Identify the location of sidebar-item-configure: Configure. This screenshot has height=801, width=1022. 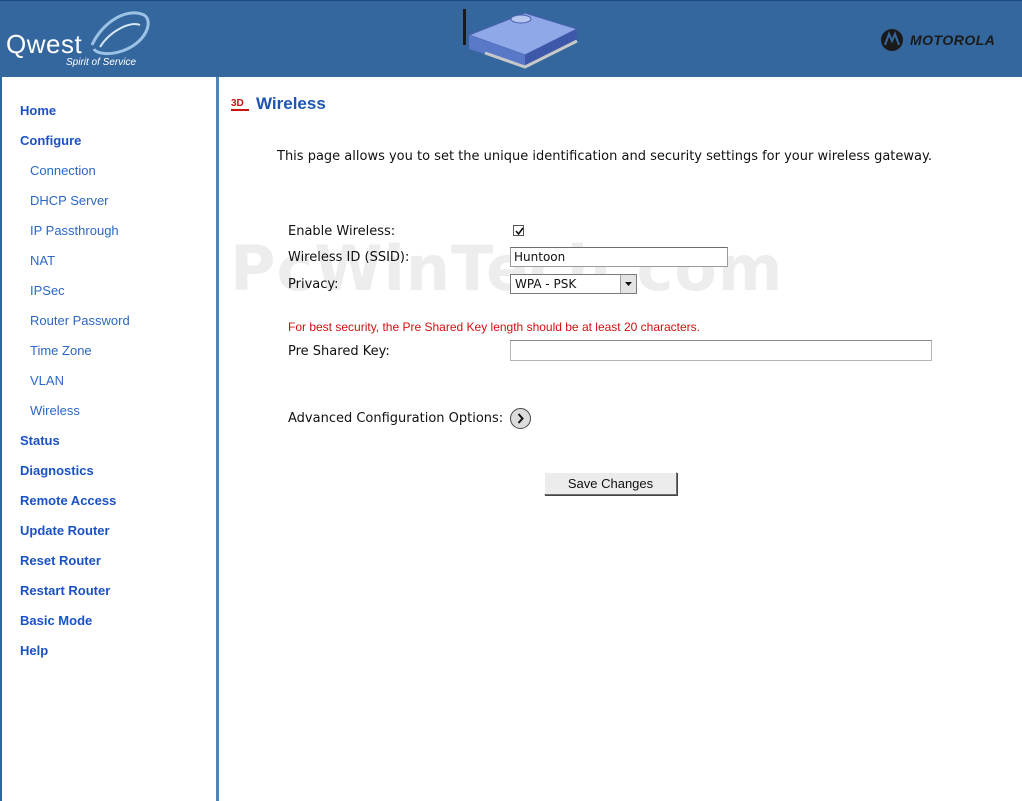
(50, 140).